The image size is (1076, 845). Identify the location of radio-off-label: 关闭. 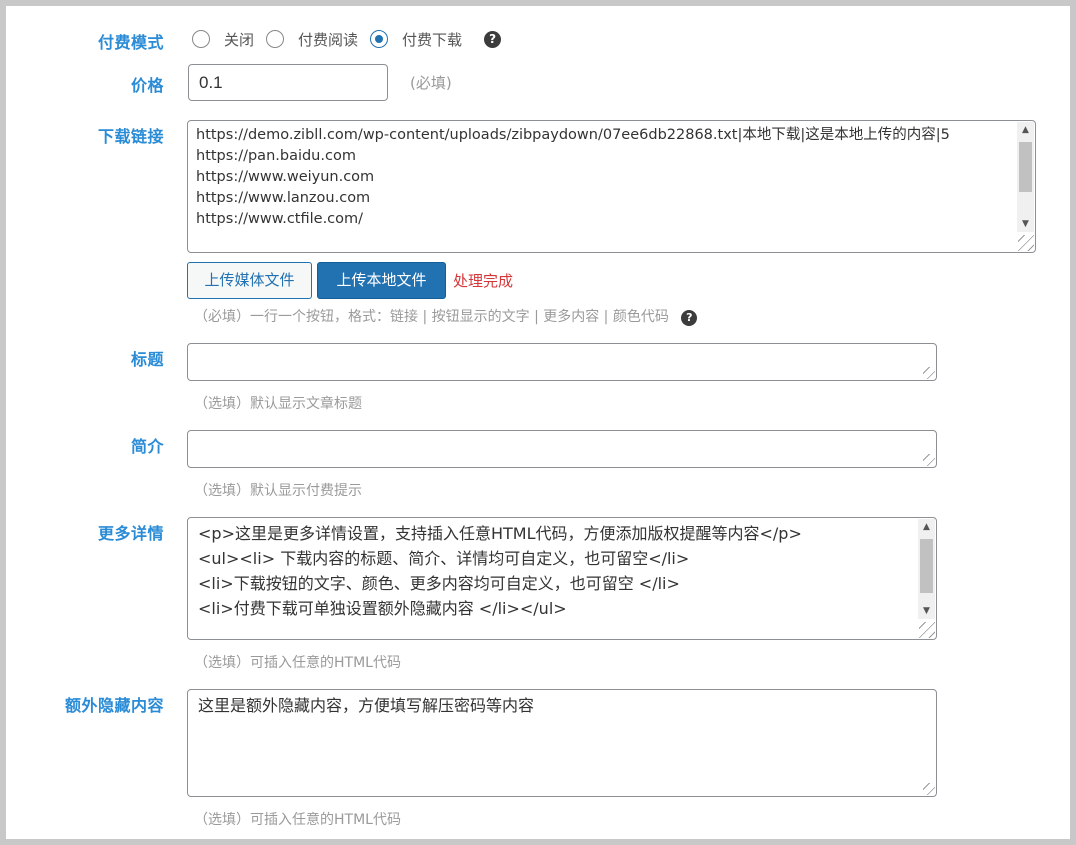
(239, 39).